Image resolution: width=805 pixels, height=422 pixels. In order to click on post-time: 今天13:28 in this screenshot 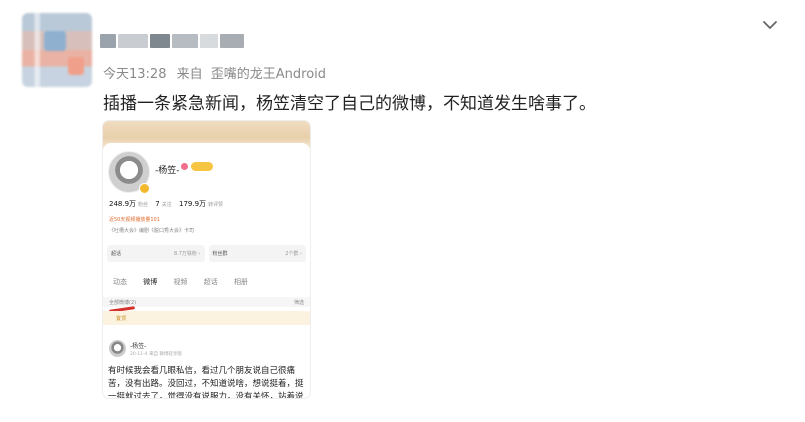, I will do `click(135, 74)`.